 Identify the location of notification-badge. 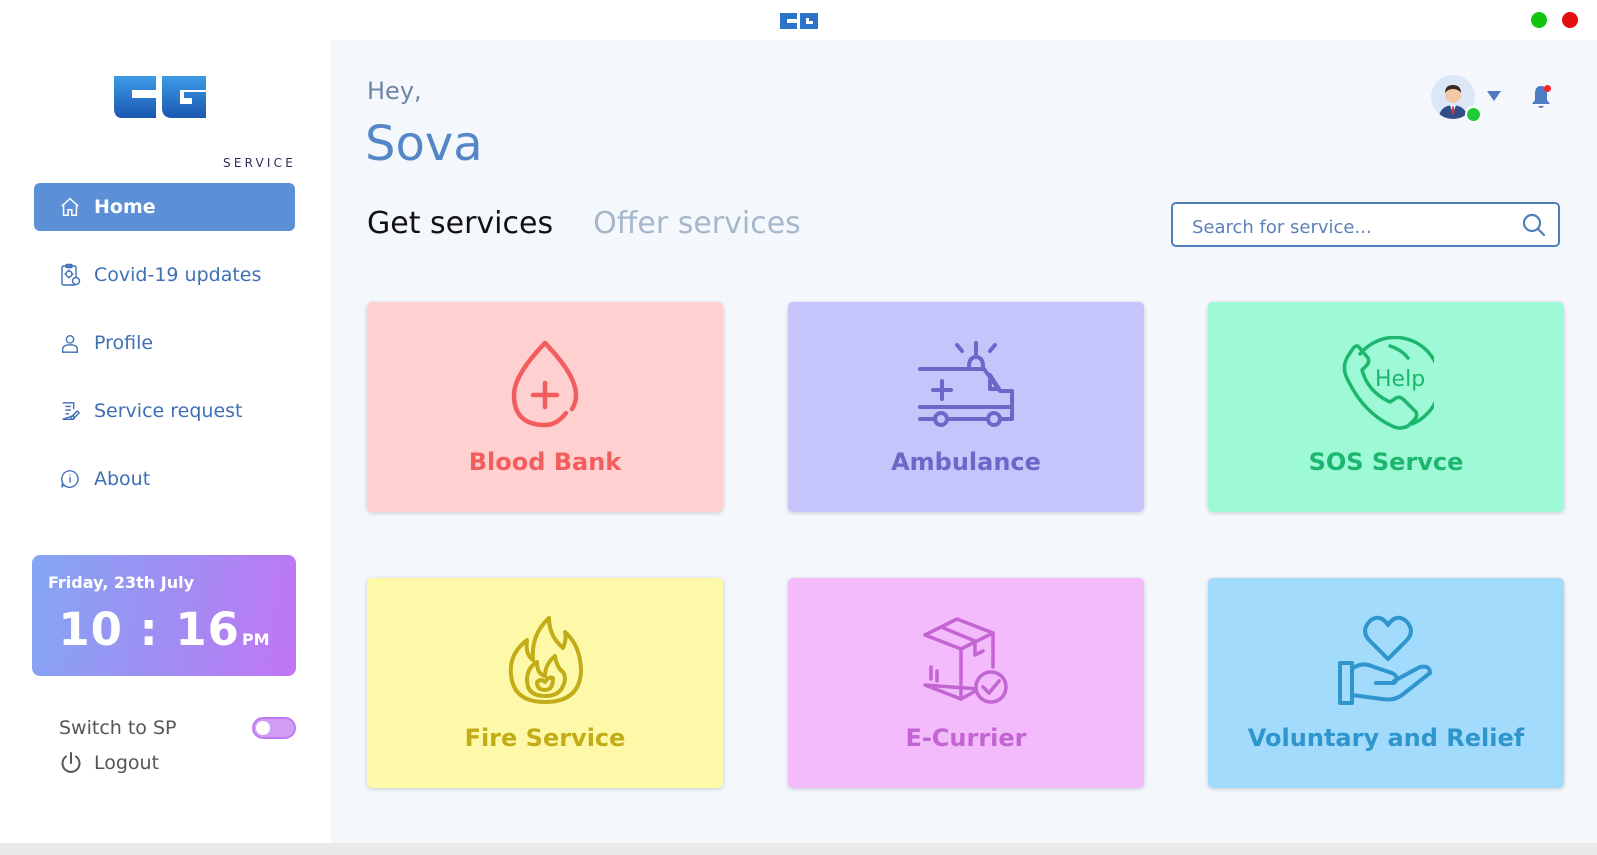
(1547, 88).